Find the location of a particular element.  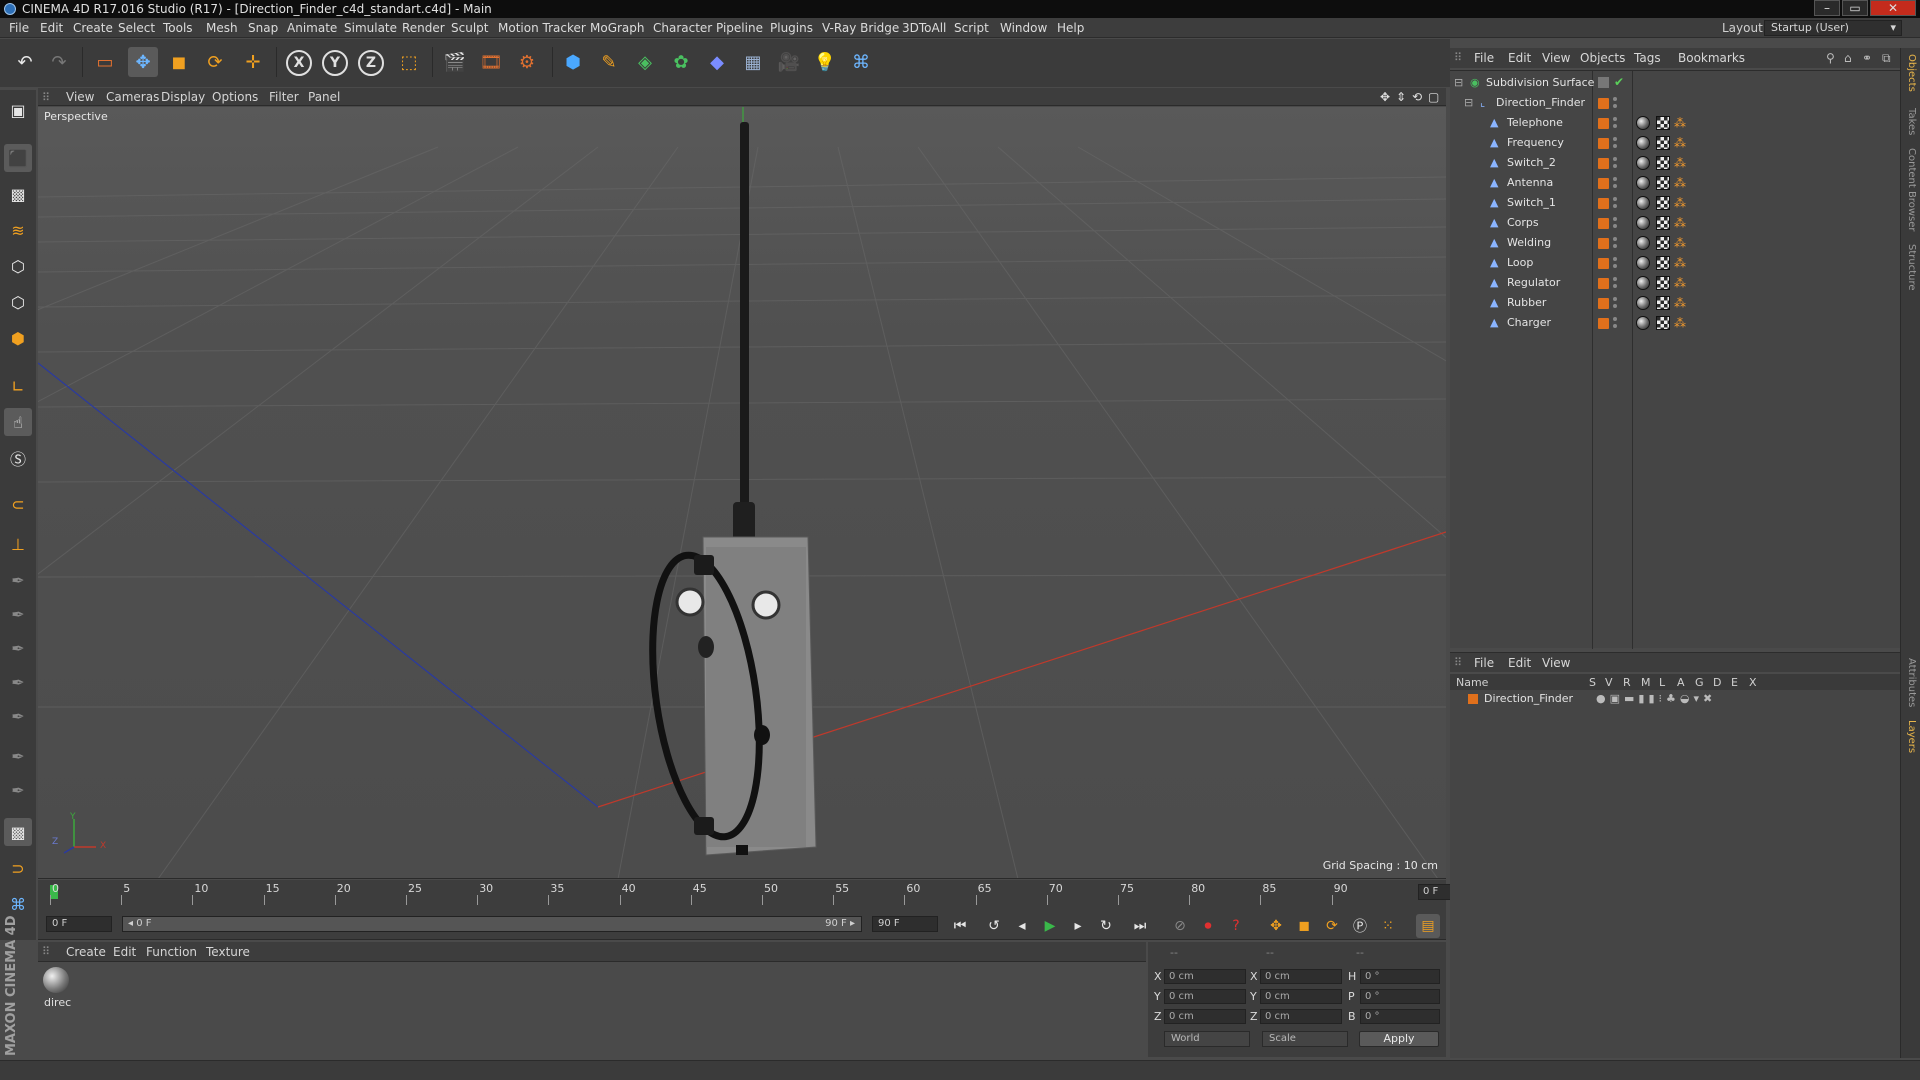

menu-select: Select is located at coordinates (136, 28).